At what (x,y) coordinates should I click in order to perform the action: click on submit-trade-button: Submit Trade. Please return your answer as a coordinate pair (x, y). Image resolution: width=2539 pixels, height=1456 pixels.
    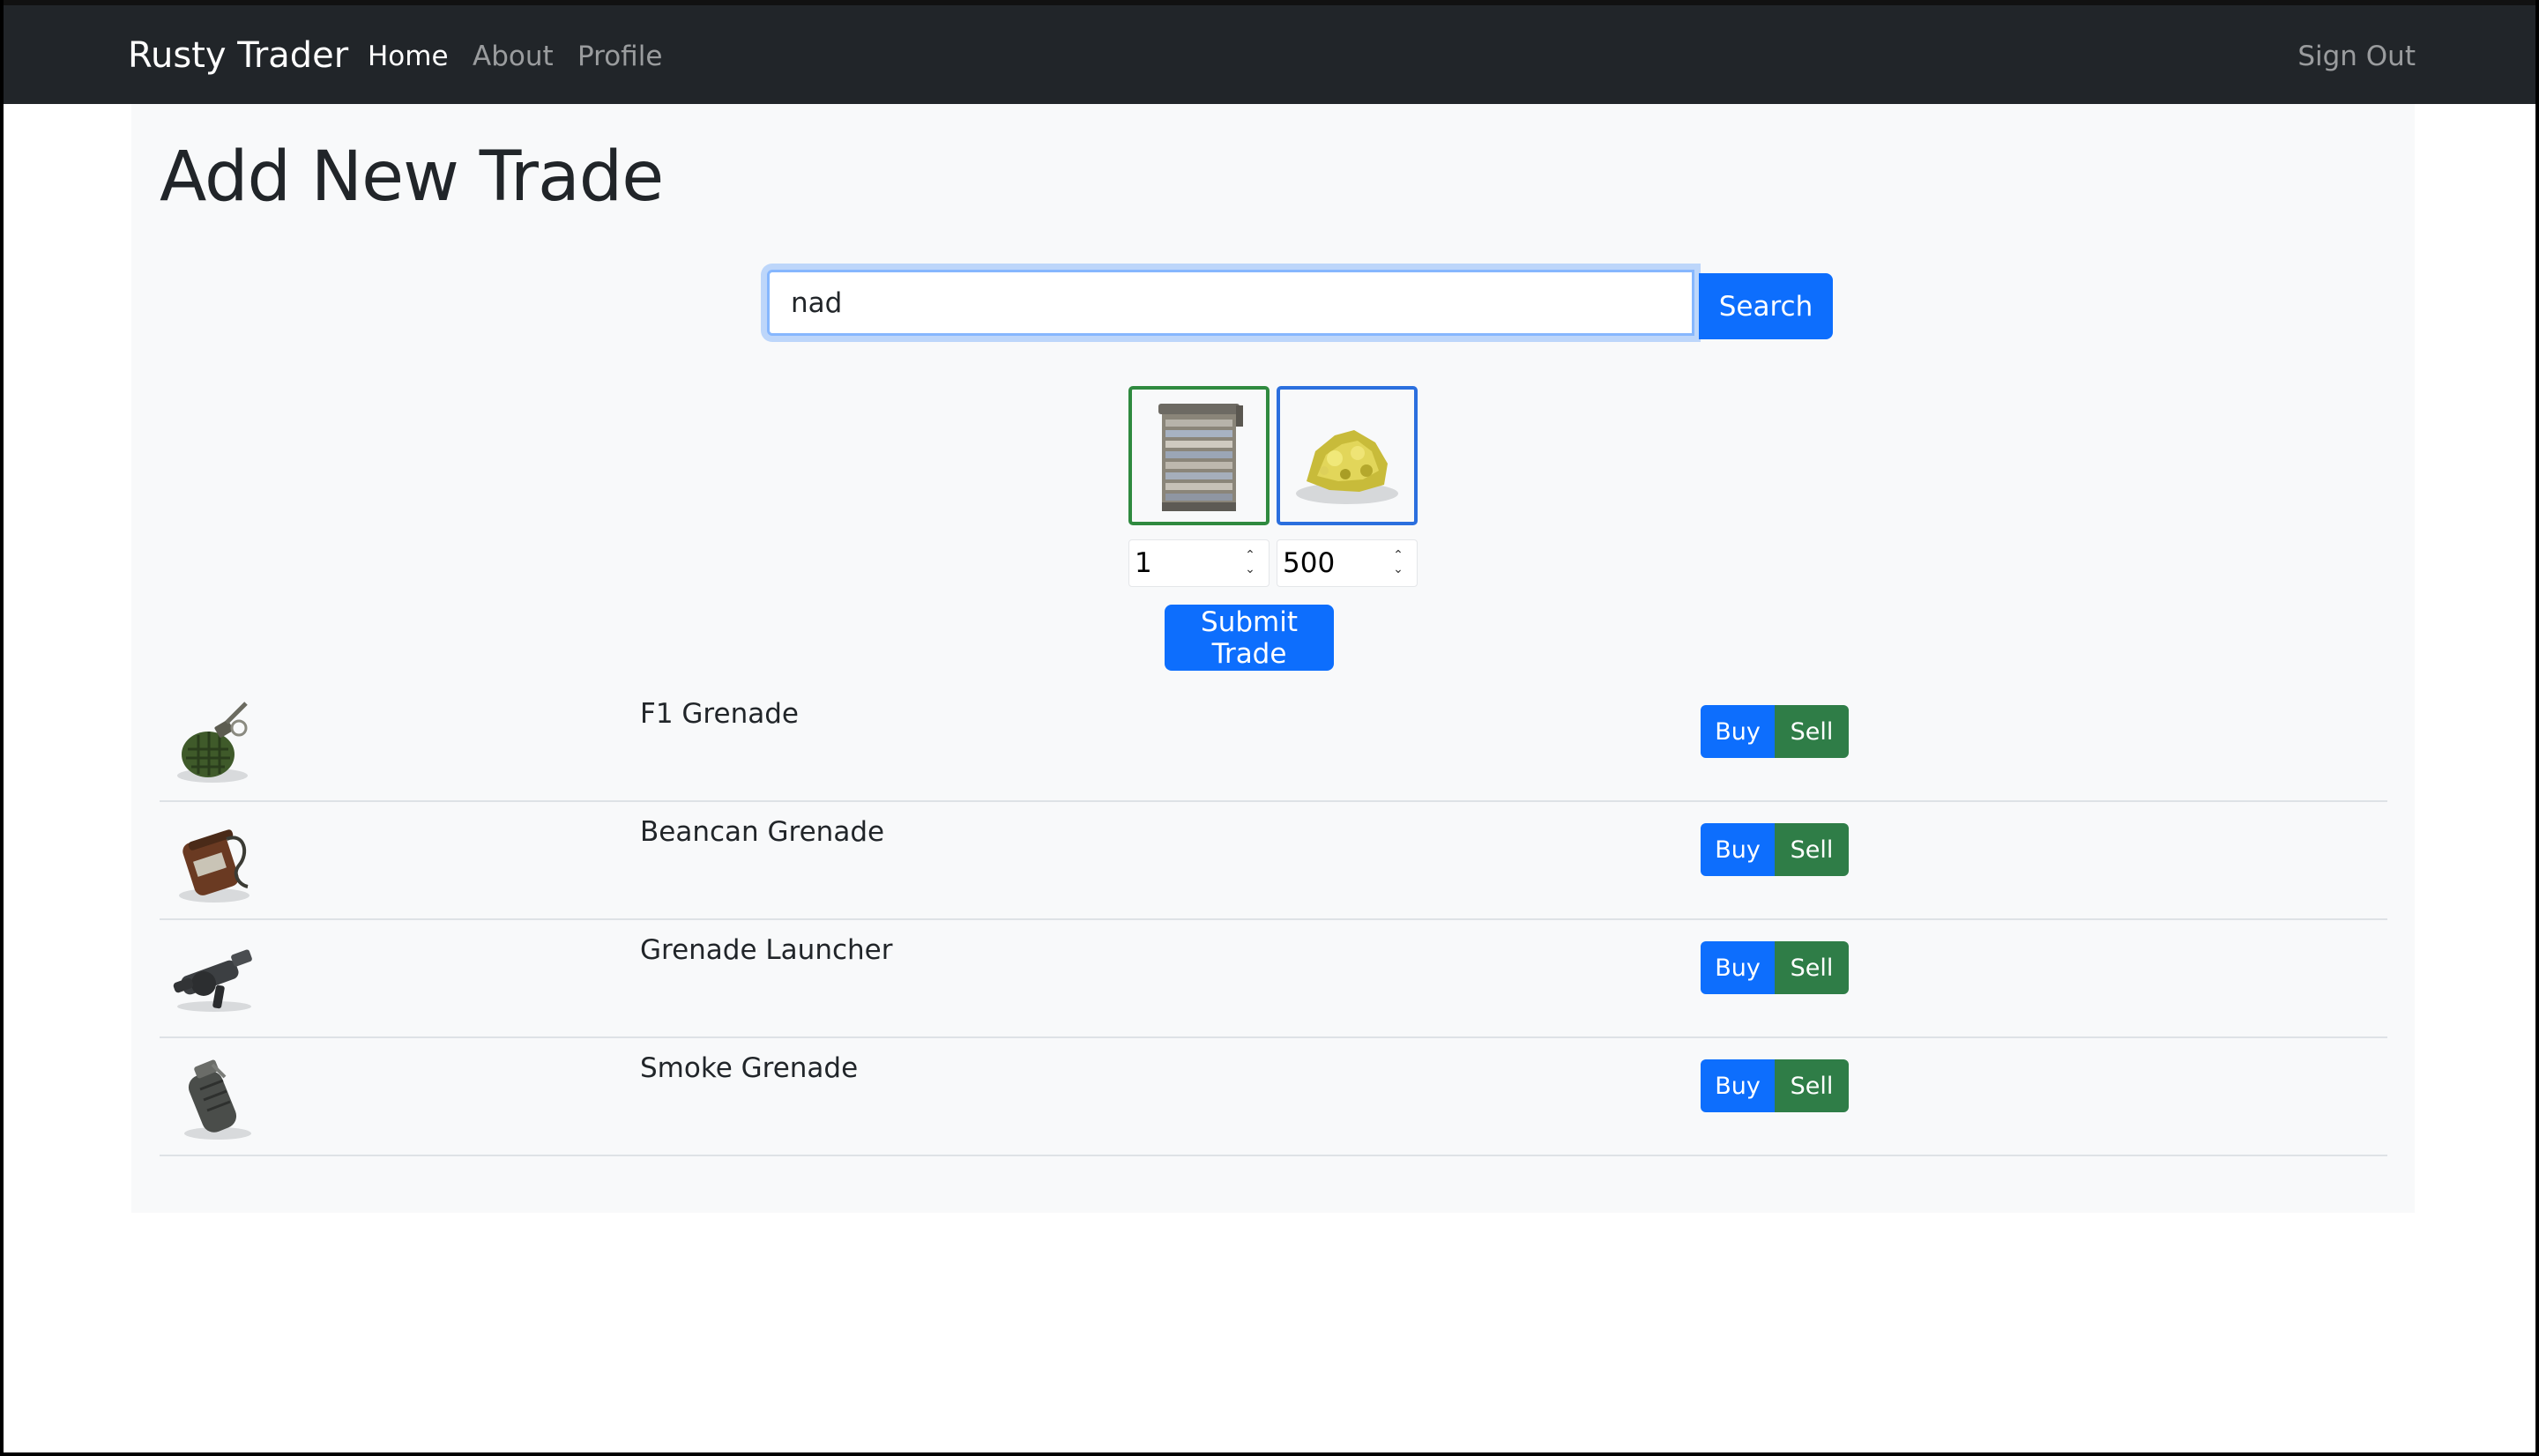
    Looking at the image, I should click on (1249, 638).